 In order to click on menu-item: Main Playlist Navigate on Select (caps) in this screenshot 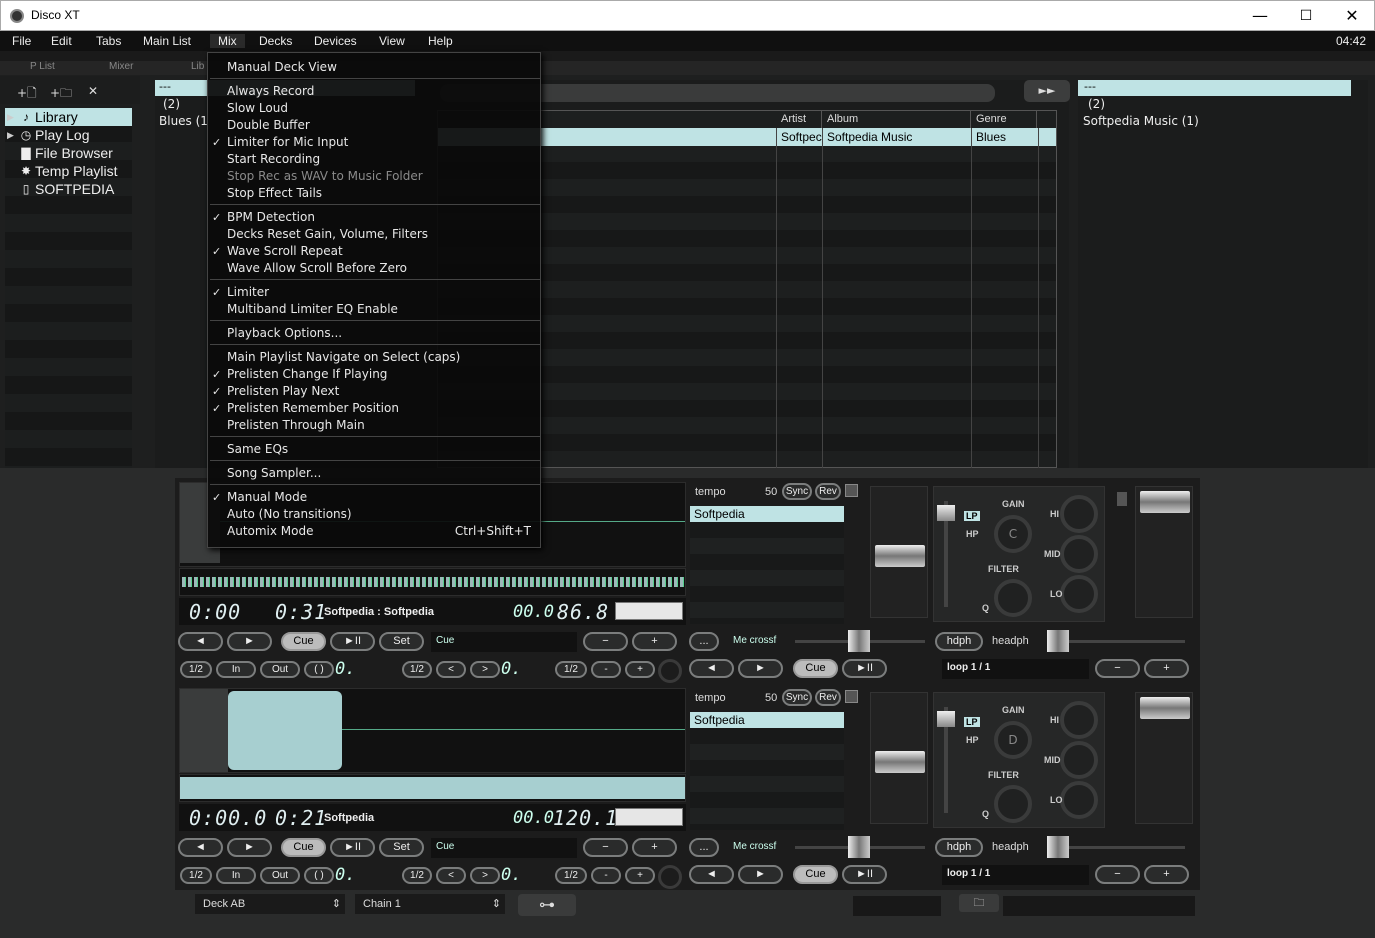, I will do `click(375, 357)`.